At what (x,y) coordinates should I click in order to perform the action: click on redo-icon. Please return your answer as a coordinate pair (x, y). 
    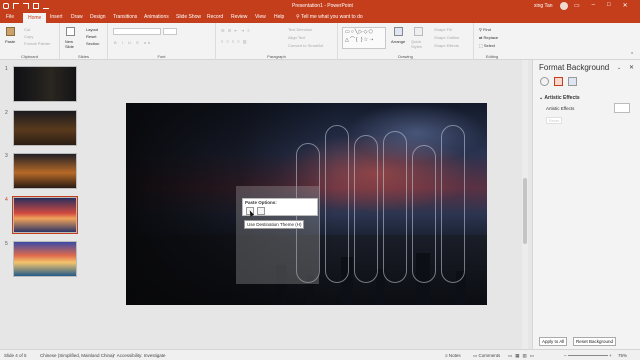
    Looking at the image, I should click on (26, 6).